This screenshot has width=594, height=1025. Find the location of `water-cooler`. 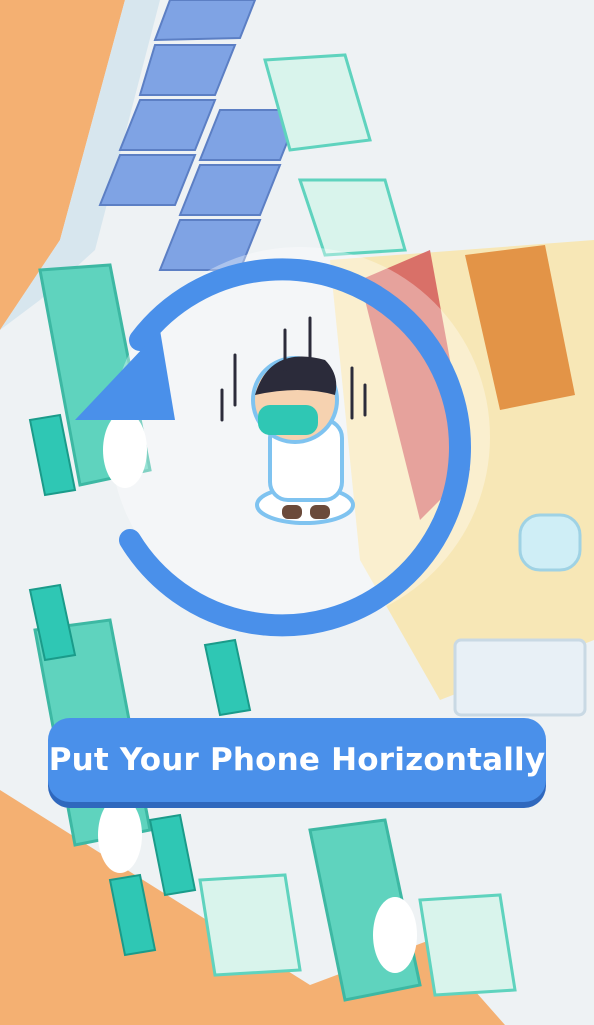

water-cooler is located at coordinates (550, 542).